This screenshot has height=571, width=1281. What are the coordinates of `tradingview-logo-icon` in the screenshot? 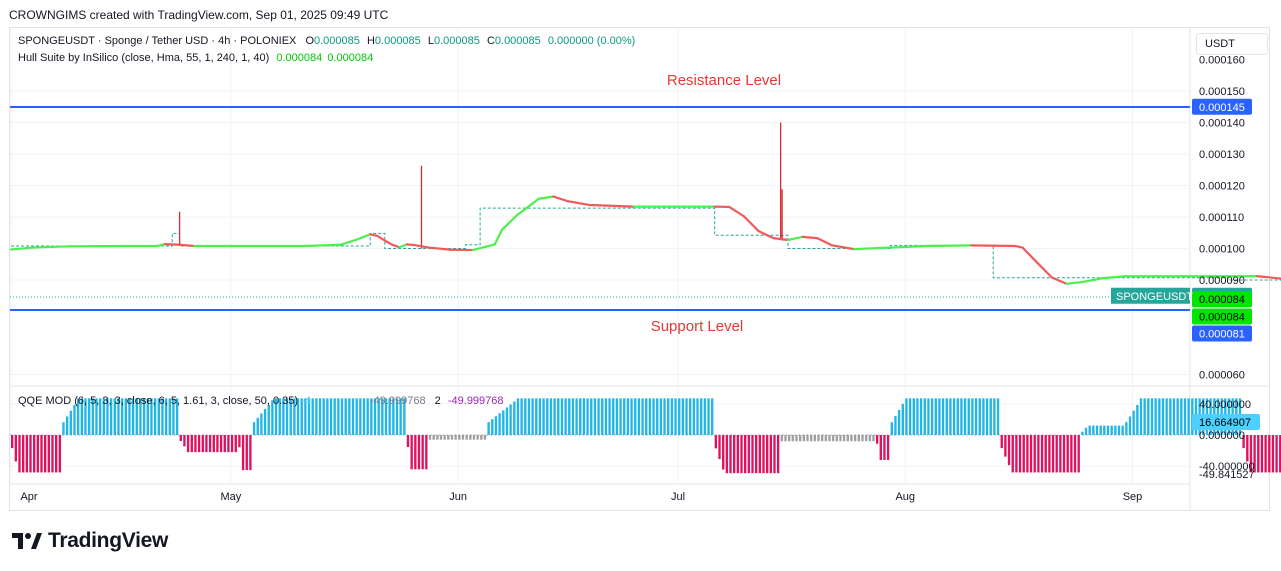 It's located at (27, 541).